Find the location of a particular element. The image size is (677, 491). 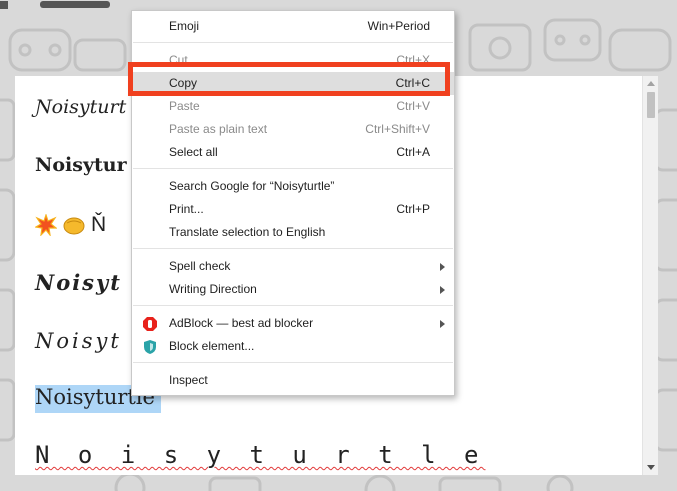

scrollbar-thumb is located at coordinates (651, 105).